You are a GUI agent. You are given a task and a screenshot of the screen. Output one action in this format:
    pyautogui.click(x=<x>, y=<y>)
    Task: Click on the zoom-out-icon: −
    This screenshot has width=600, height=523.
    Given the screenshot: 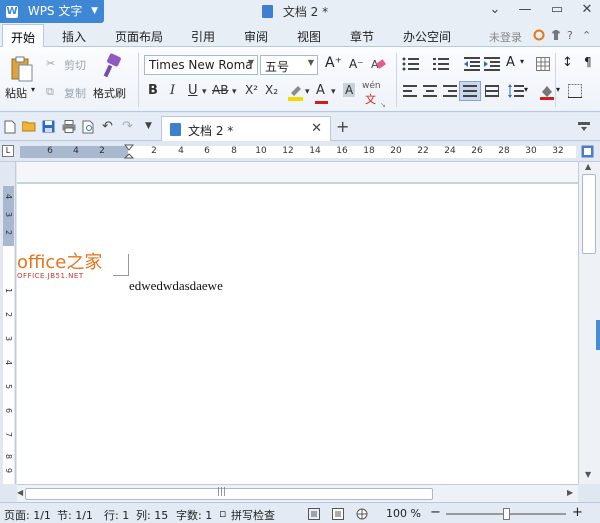 What is the action you would take?
    pyautogui.click(x=435, y=512)
    